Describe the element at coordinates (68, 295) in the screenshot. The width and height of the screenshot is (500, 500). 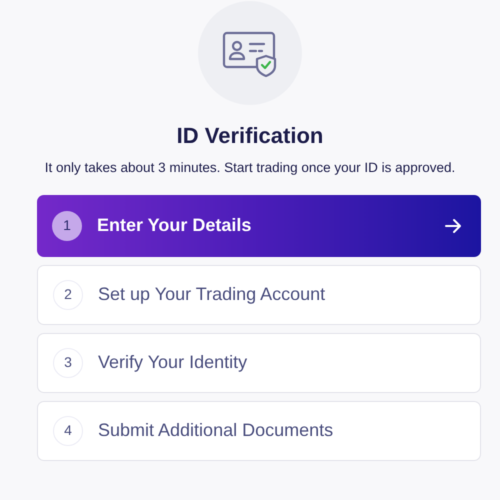
I see `step-number: 2` at that location.